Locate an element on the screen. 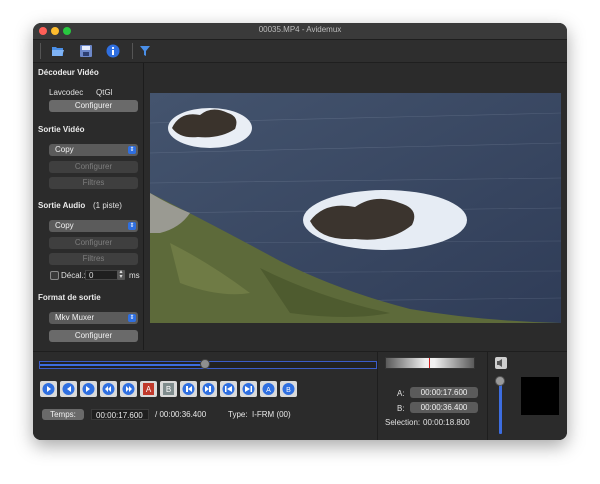  audio-shift-checkbox is located at coordinates (54, 275).